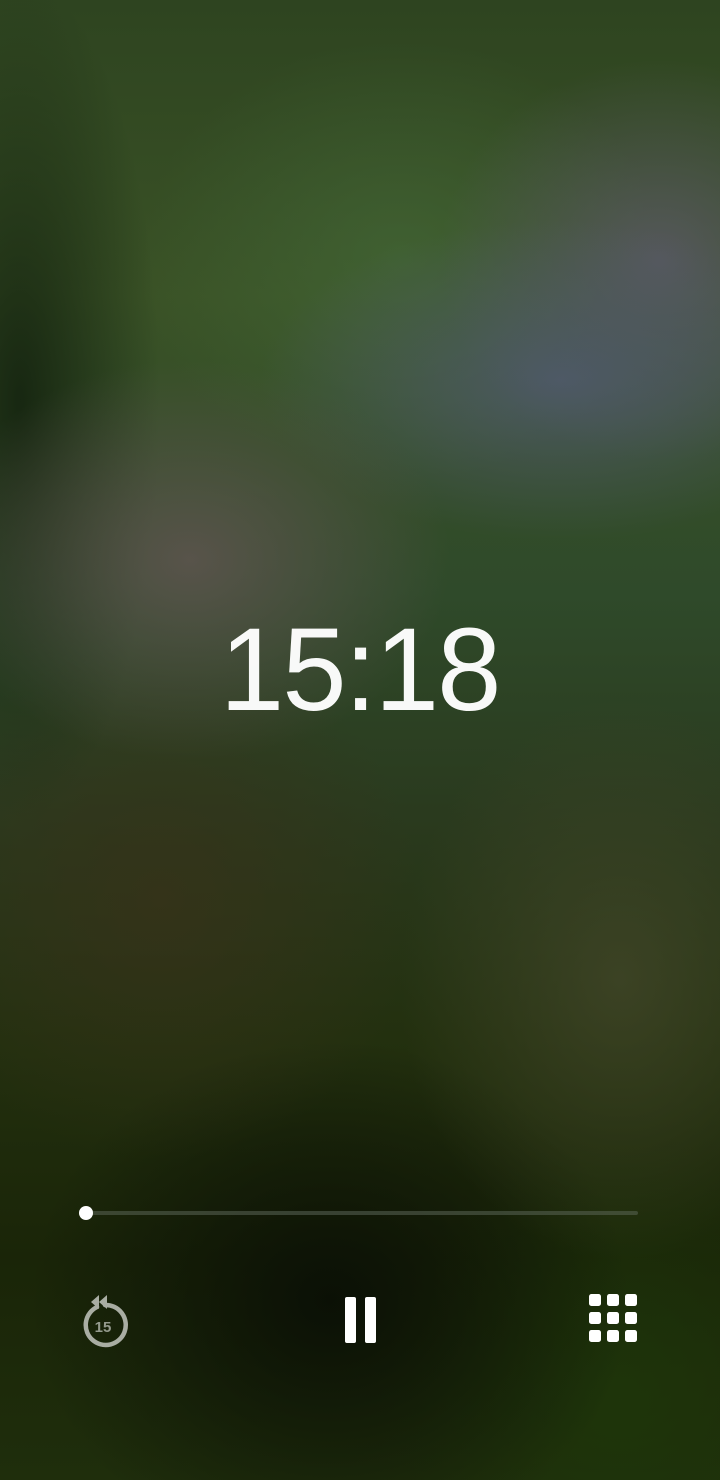 This screenshot has height=1480, width=720. I want to click on playback-progress-bar, so click(358, 1213).